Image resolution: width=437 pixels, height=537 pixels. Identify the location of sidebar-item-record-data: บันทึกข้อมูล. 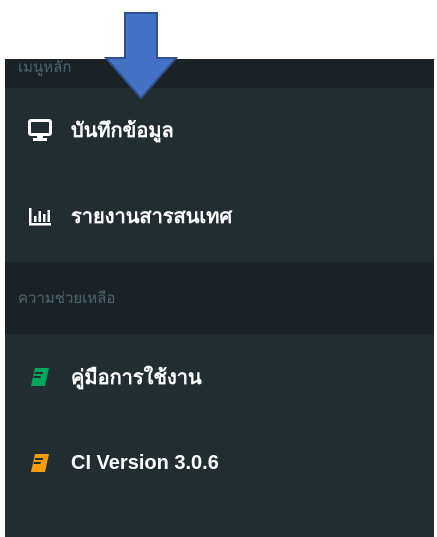
(219, 130).